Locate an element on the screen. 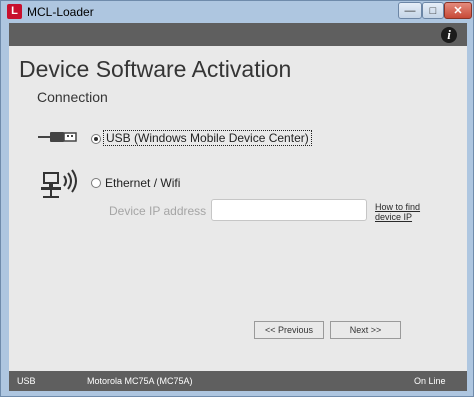 Image resolution: width=474 pixels, height=397 pixels. maximize-button: □ is located at coordinates (433, 10).